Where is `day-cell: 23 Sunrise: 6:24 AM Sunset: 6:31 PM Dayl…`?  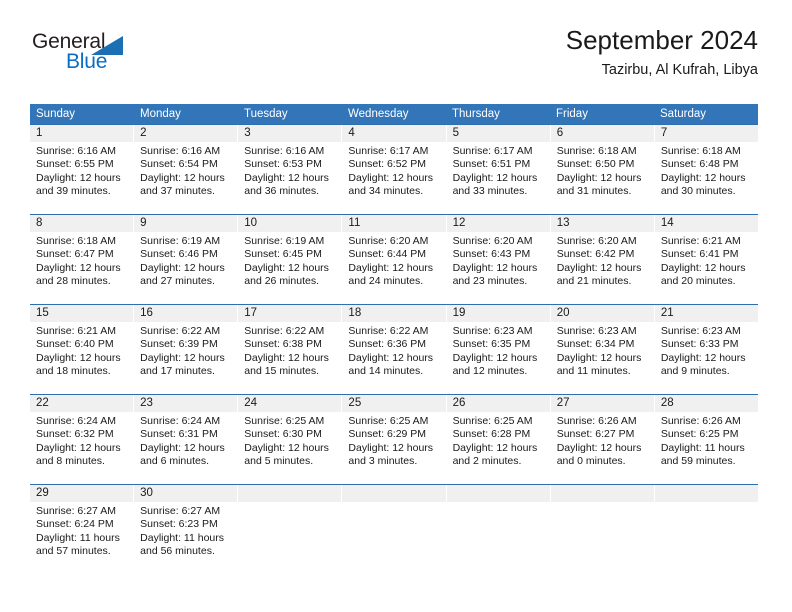 day-cell: 23 Sunrise: 6:24 AM Sunset: 6:31 PM Dayl… is located at coordinates (185, 439).